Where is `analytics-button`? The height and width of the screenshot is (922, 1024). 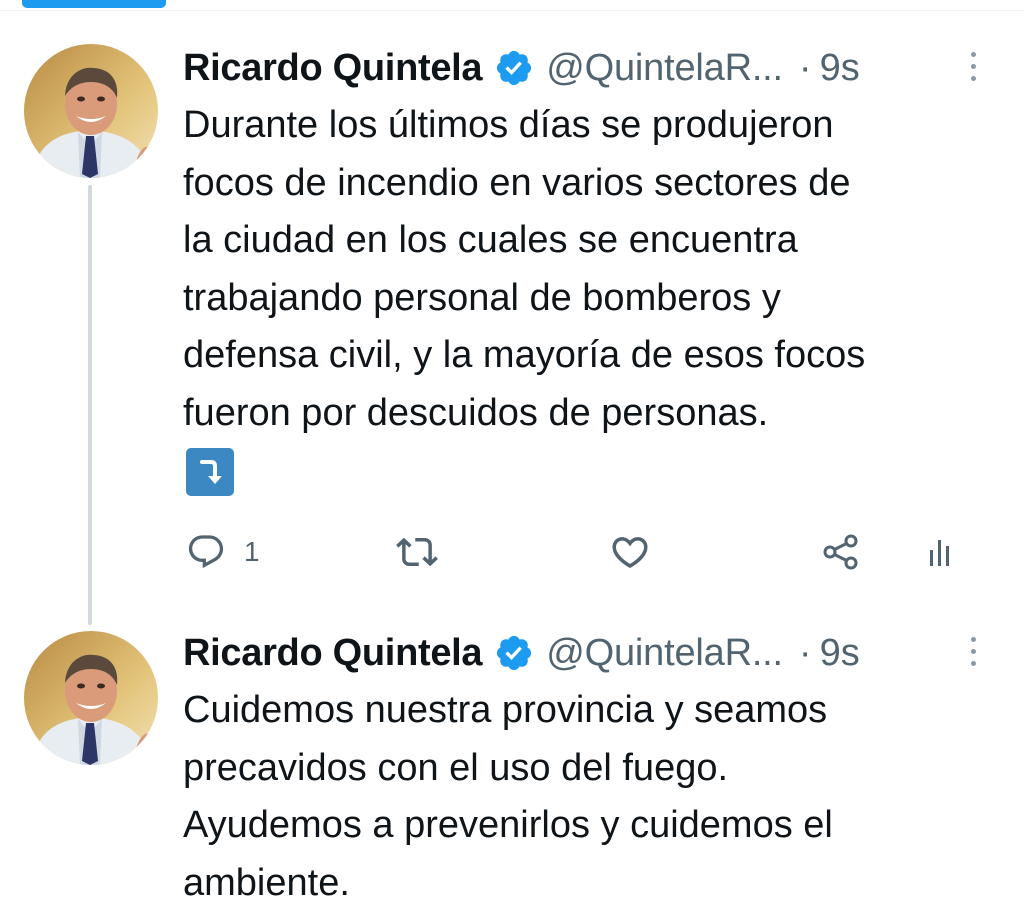 analytics-button is located at coordinates (943, 552).